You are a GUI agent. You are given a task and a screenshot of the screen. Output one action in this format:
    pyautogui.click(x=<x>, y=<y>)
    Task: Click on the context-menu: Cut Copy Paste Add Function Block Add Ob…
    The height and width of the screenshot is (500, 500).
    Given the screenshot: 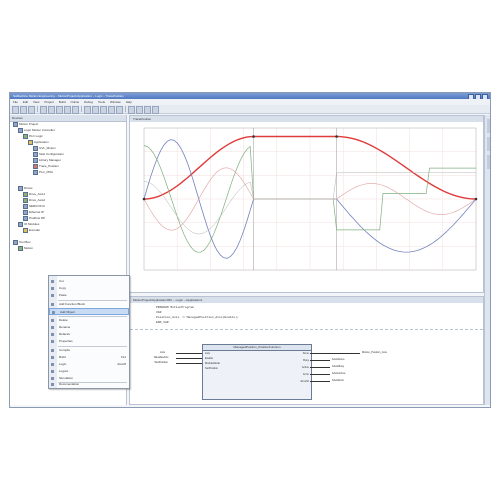 What is the action you would take?
    pyautogui.click(x=89, y=332)
    